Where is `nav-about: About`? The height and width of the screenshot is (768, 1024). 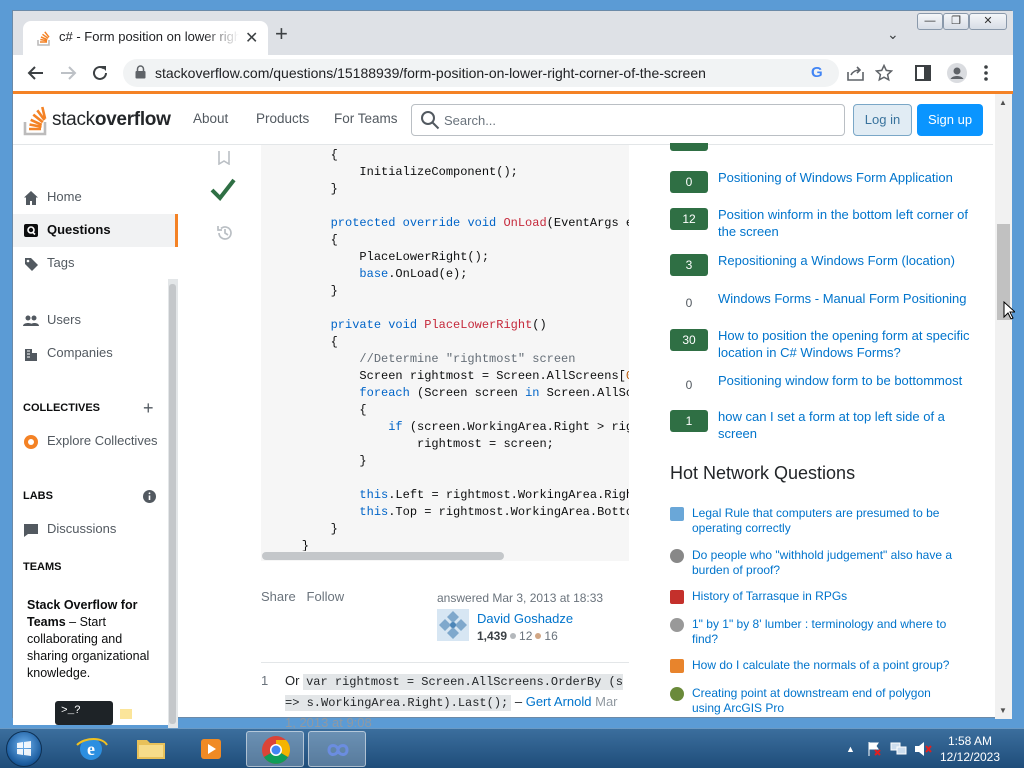
nav-about: About is located at coordinates (210, 118).